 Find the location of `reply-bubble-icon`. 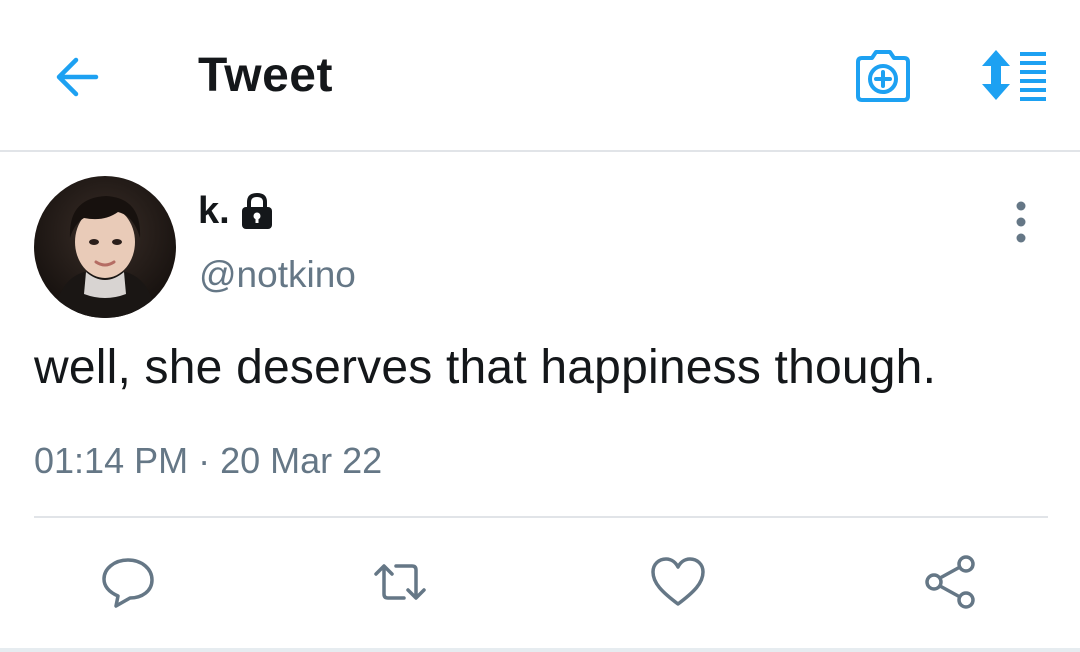

reply-bubble-icon is located at coordinates (128, 583).